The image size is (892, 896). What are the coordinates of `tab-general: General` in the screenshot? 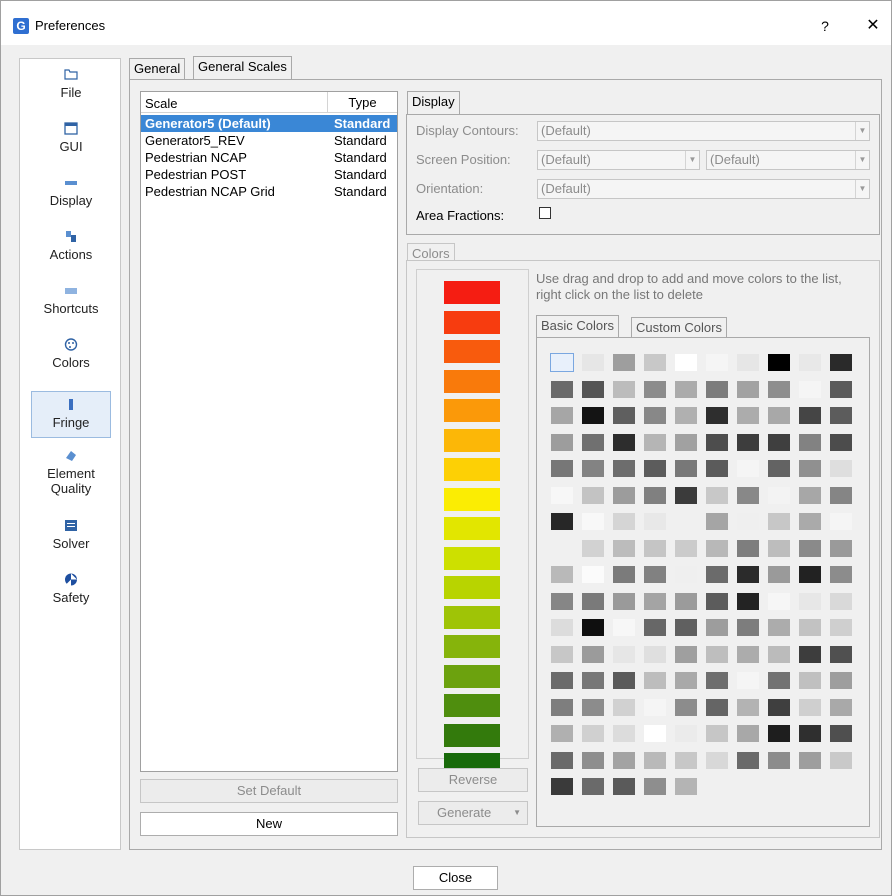 It's located at (157, 69).